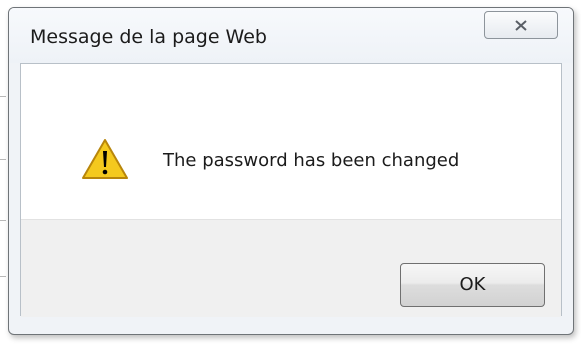 Image resolution: width=581 pixels, height=345 pixels. I want to click on ok-button: OK, so click(472, 285).